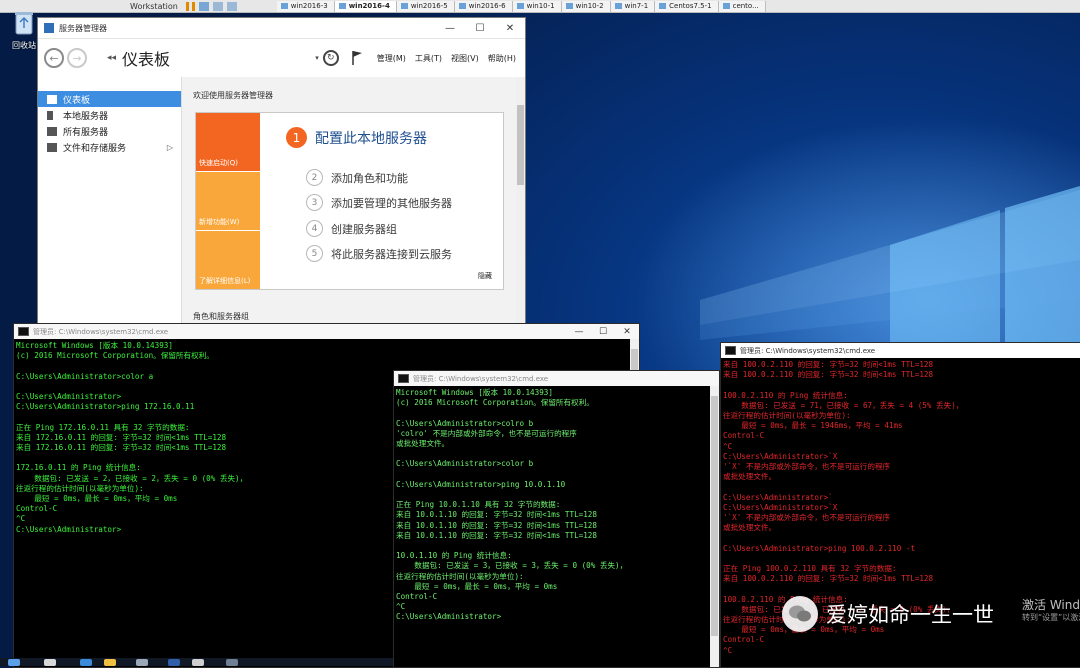 The height and width of the screenshot is (668, 1080). What do you see at coordinates (109, 99) in the screenshot?
I see `sidebar-item-dashboard: 仪表板` at bounding box center [109, 99].